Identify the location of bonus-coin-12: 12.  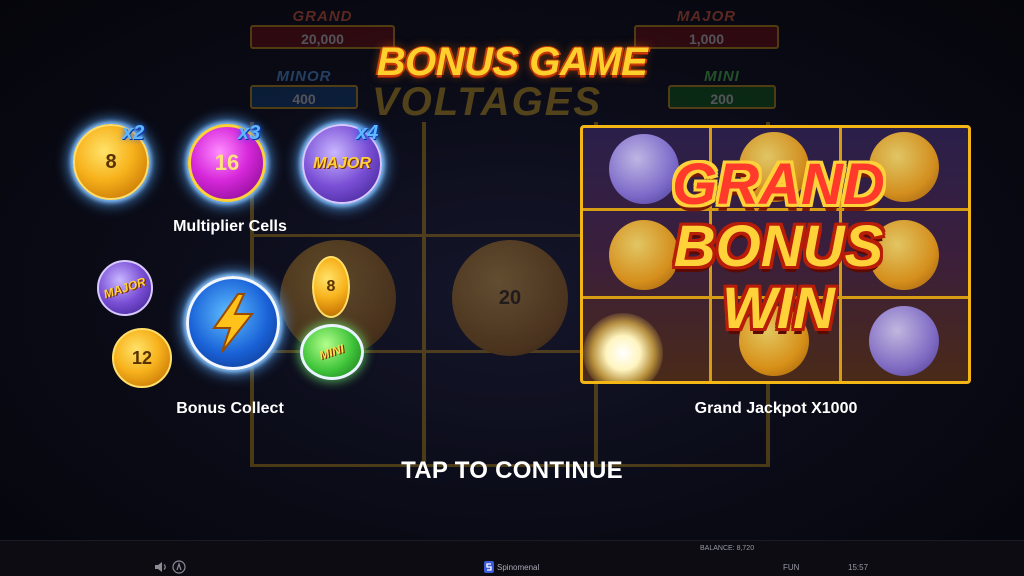
(142, 358).